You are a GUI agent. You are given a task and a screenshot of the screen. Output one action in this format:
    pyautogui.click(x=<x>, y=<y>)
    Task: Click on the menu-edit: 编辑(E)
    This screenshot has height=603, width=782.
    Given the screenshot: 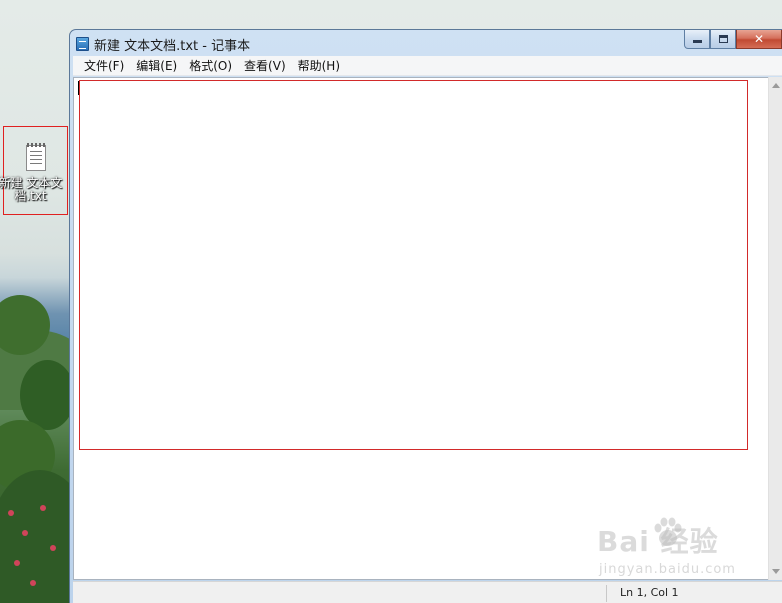 What is the action you would take?
    pyautogui.click(x=156, y=66)
    